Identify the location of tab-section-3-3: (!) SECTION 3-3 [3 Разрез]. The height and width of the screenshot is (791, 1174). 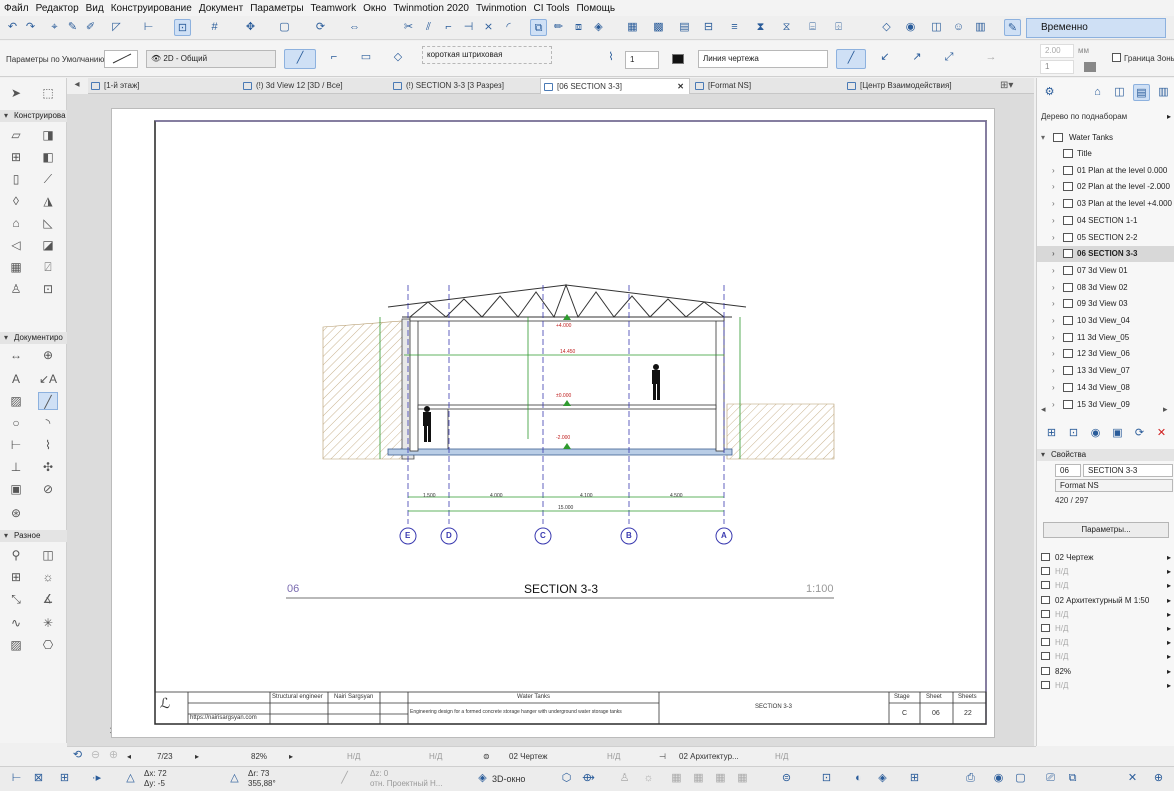
(465, 86).